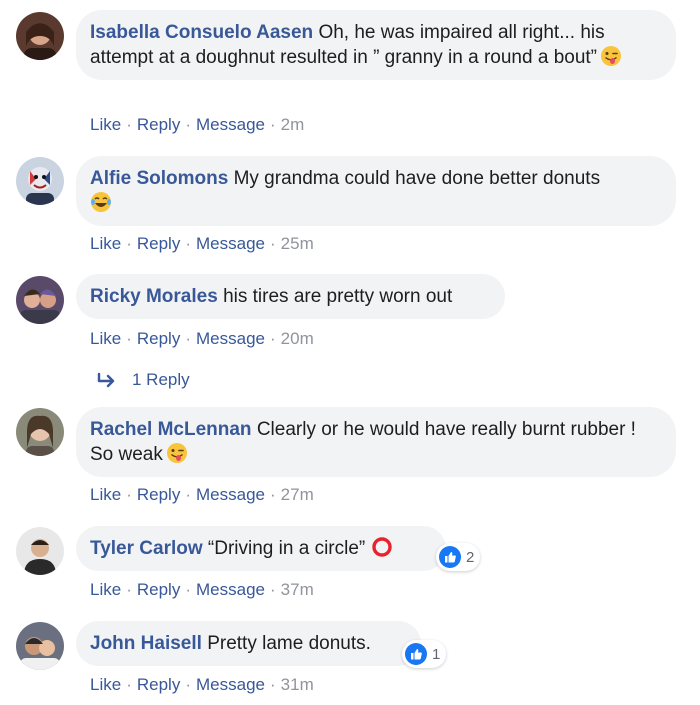  I want to click on reaction-count: 2, so click(470, 557).